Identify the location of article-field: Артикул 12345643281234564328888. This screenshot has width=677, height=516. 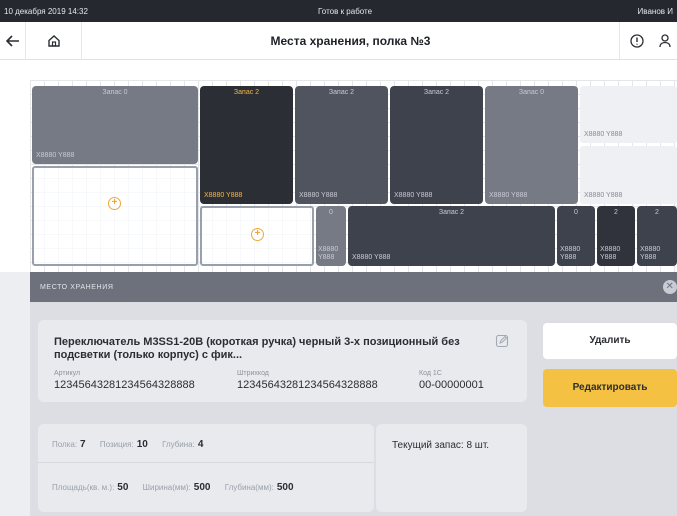
(124, 380).